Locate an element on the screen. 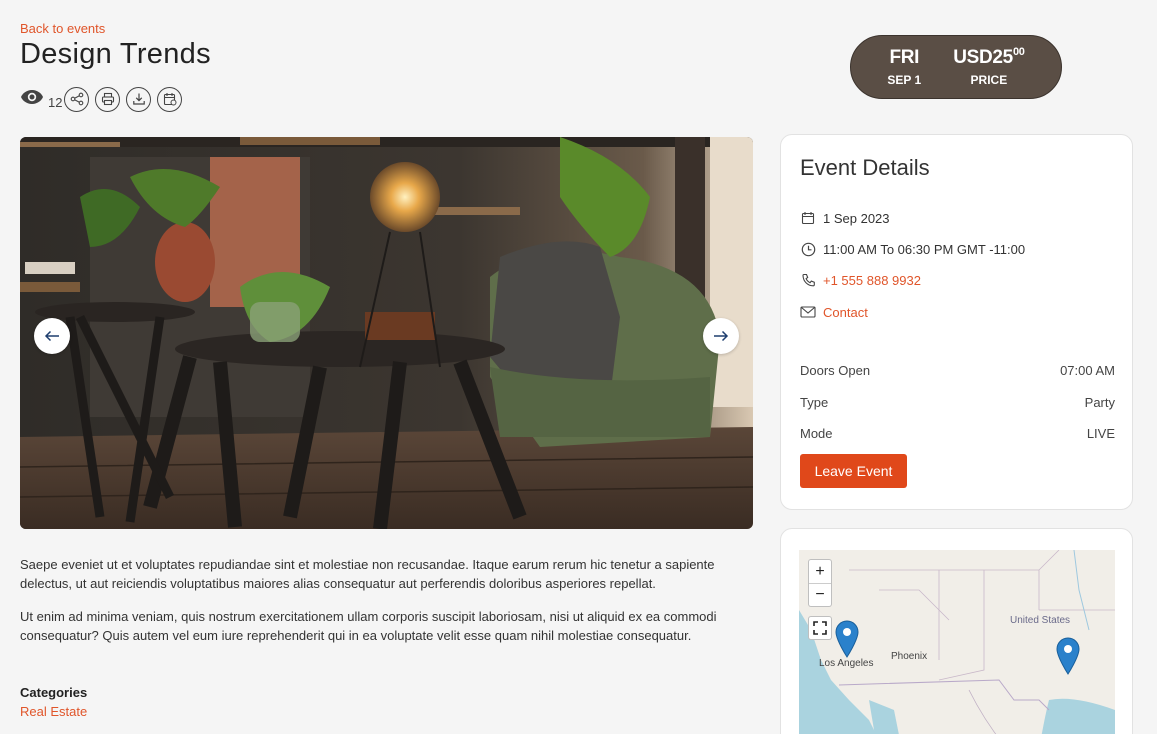 The height and width of the screenshot is (734, 1157). print-button is located at coordinates (108, 99).